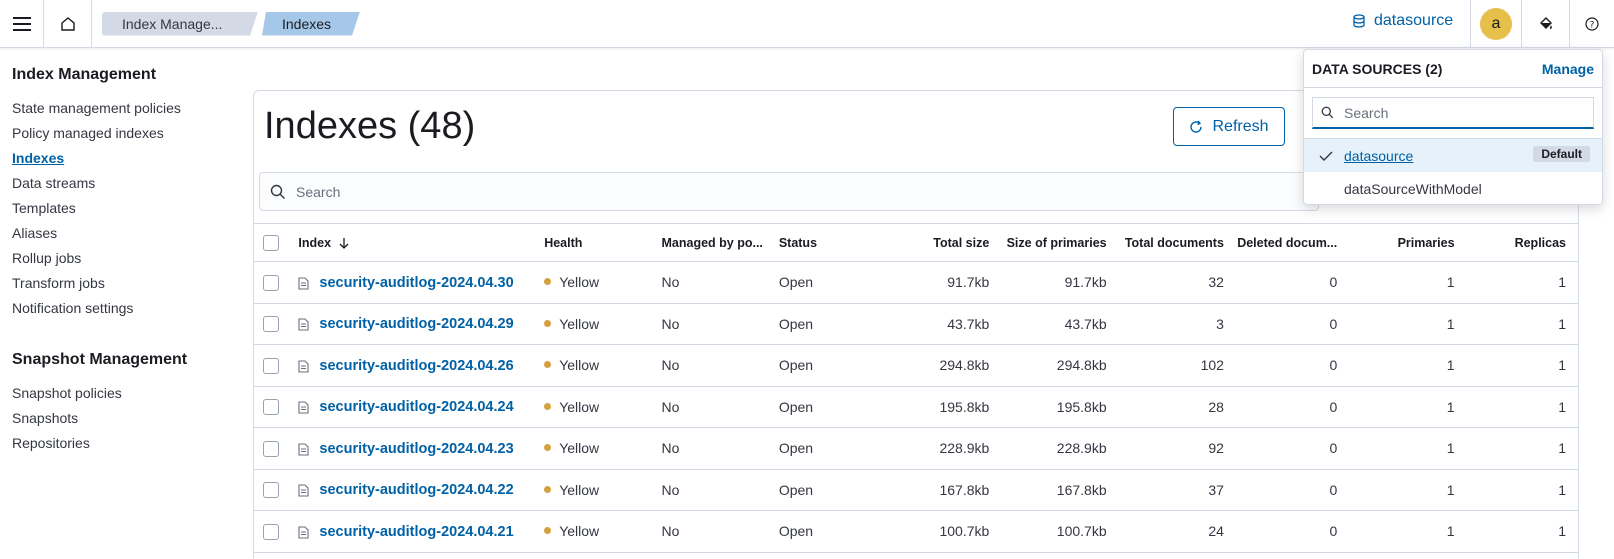 The image size is (1614, 559). What do you see at coordinates (416, 283) in the screenshot?
I see `index-name-link: security-auditlog-2024.04.30` at bounding box center [416, 283].